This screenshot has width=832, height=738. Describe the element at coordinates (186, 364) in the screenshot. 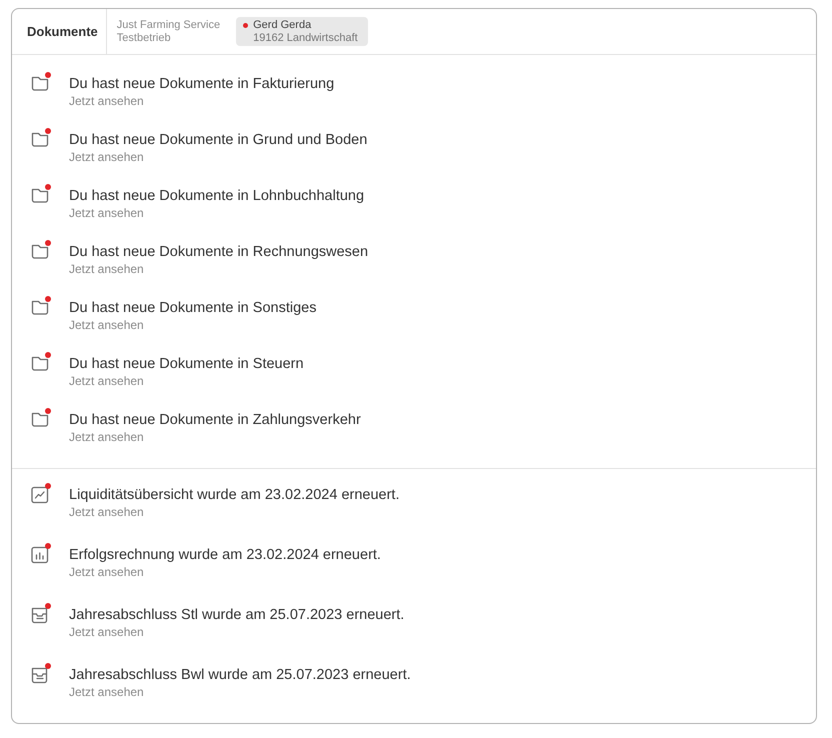

I see `notification-title: Du hast neue Dokumente in Steuern` at that location.